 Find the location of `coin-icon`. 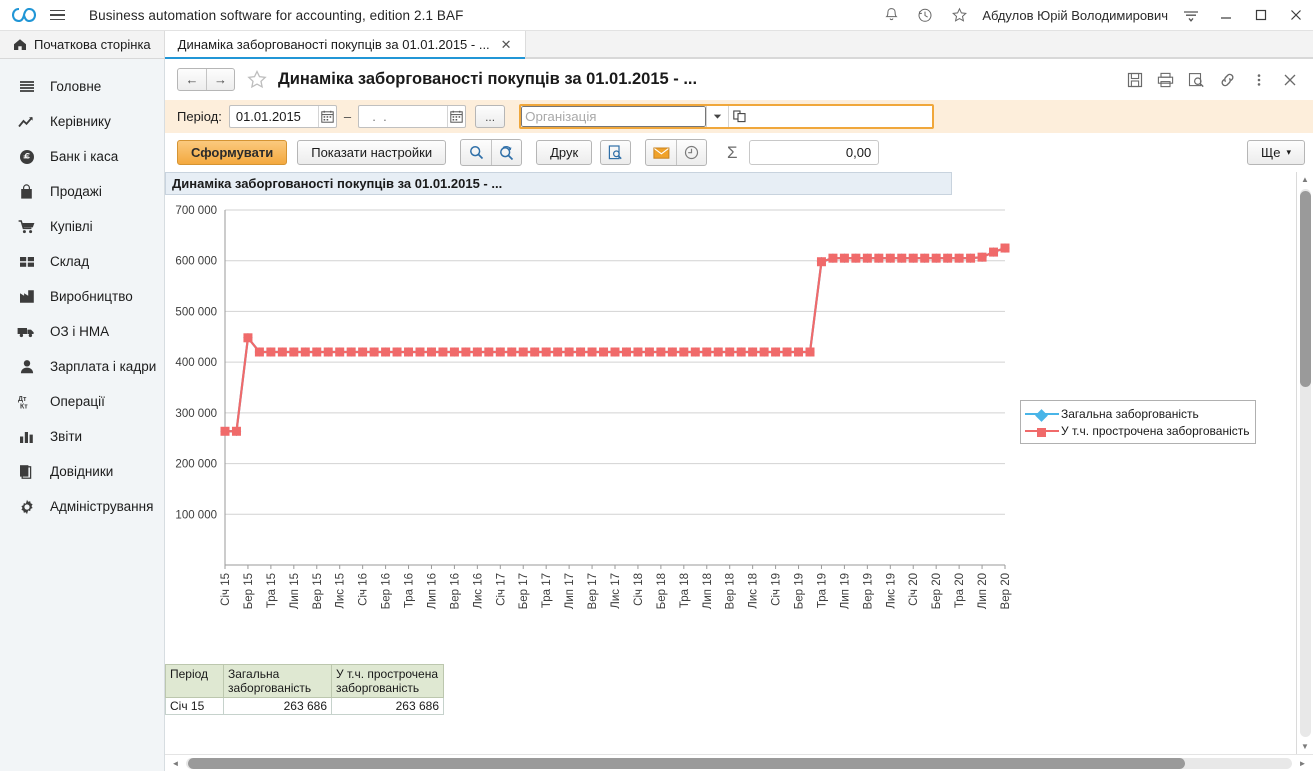

coin-icon is located at coordinates (26, 156).